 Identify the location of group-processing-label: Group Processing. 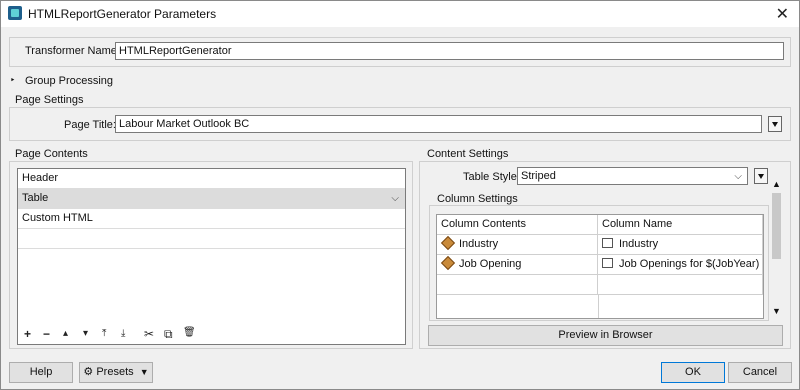
(69, 81).